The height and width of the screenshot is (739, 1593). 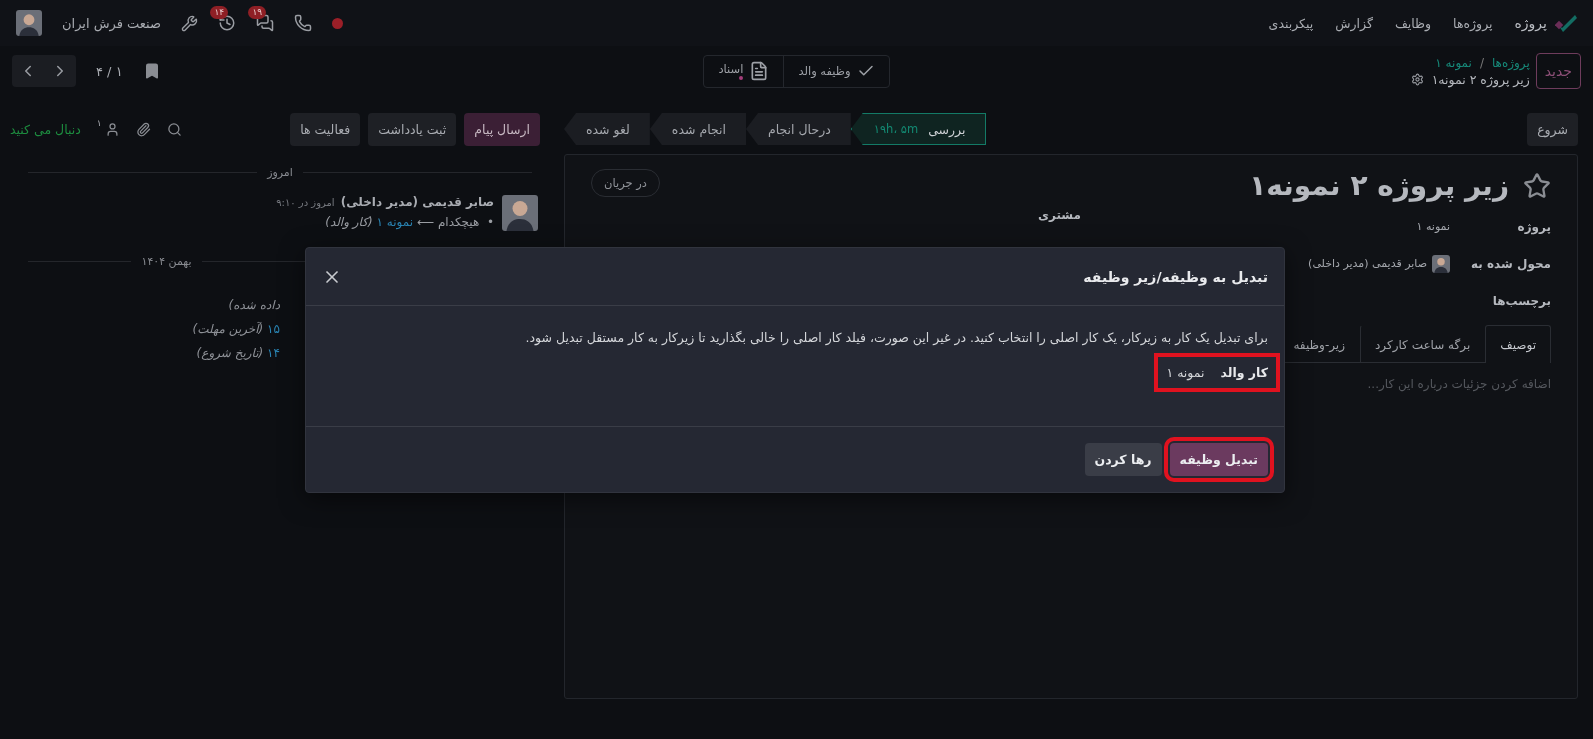 I want to click on paperclip-icon, so click(x=143, y=129).